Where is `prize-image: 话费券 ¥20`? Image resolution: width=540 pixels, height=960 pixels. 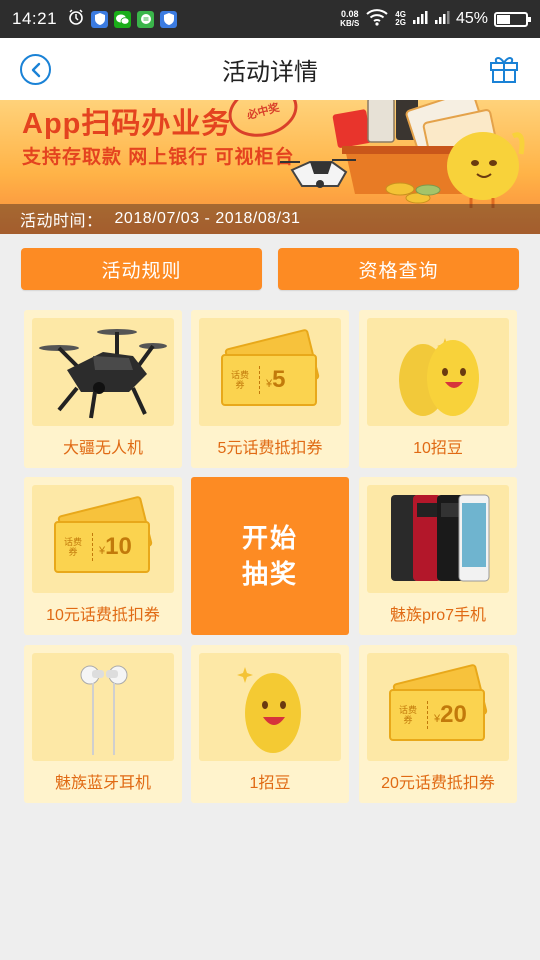 prize-image: 话费券 ¥20 is located at coordinates (438, 707).